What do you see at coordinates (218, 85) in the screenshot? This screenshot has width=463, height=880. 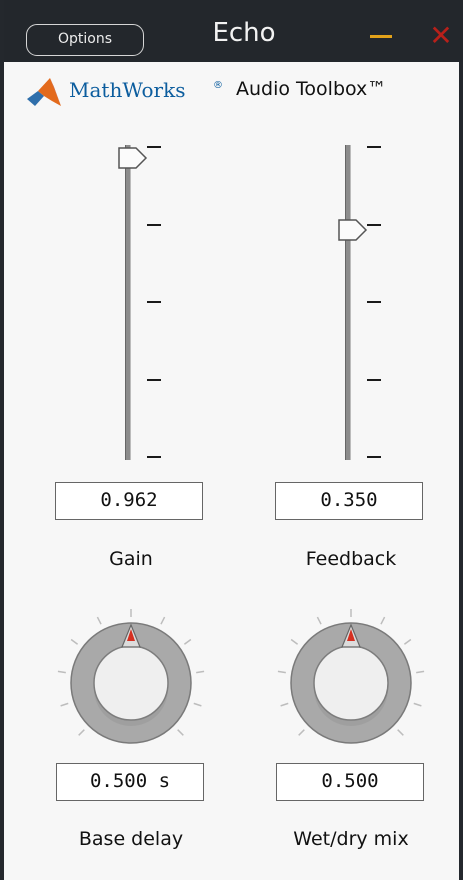 I see `brand-registered-mark: ®` at bounding box center [218, 85].